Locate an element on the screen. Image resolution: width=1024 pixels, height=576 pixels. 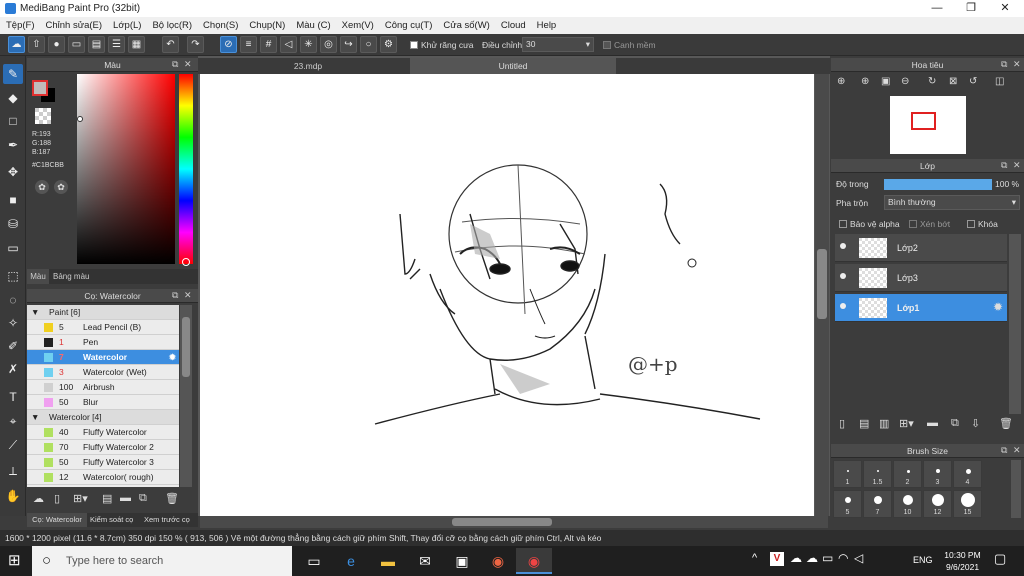
eraser-tool-icon: ◆ is located at coordinates (13, 98).